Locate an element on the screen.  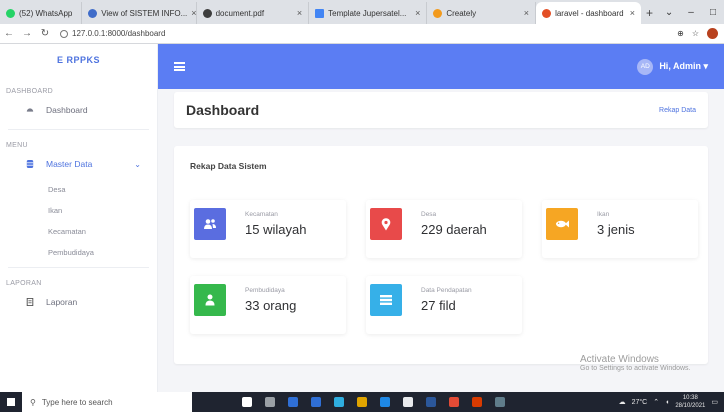
stat-card-data-pendapatan: Data Pendapatan 27 fild is located at coordinates (444, 305).